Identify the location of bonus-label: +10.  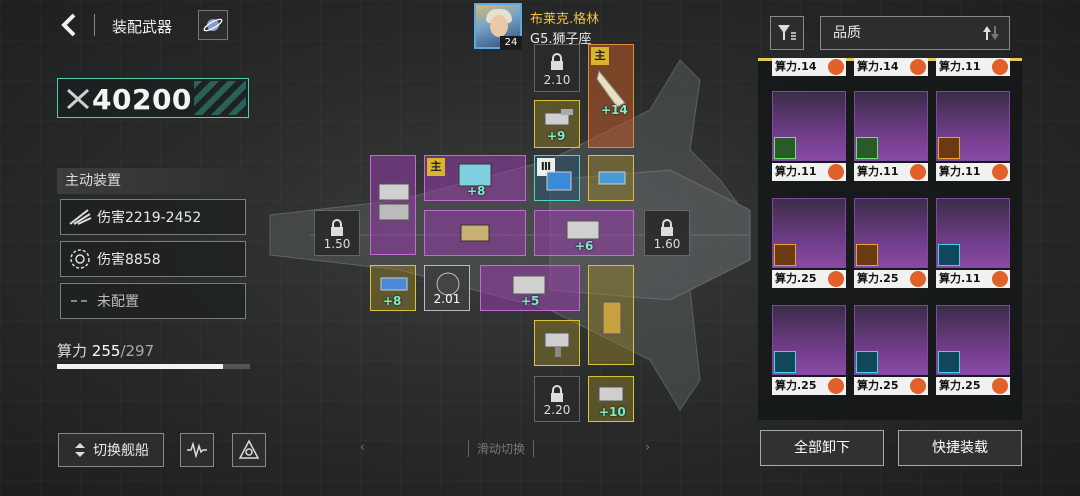
(612, 412).